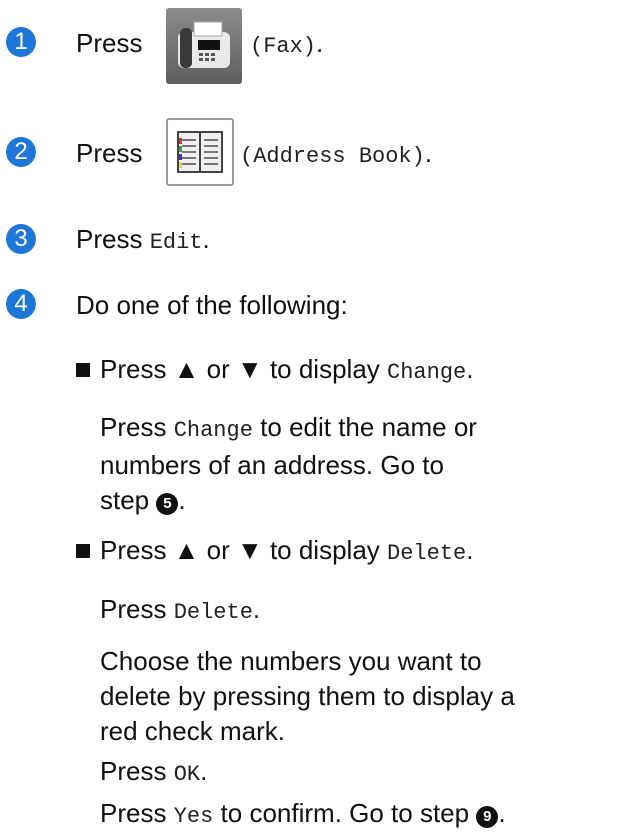 The width and height of the screenshot is (618, 834). Describe the element at coordinates (21, 152) in the screenshot. I see `step-number-2: 2` at that location.